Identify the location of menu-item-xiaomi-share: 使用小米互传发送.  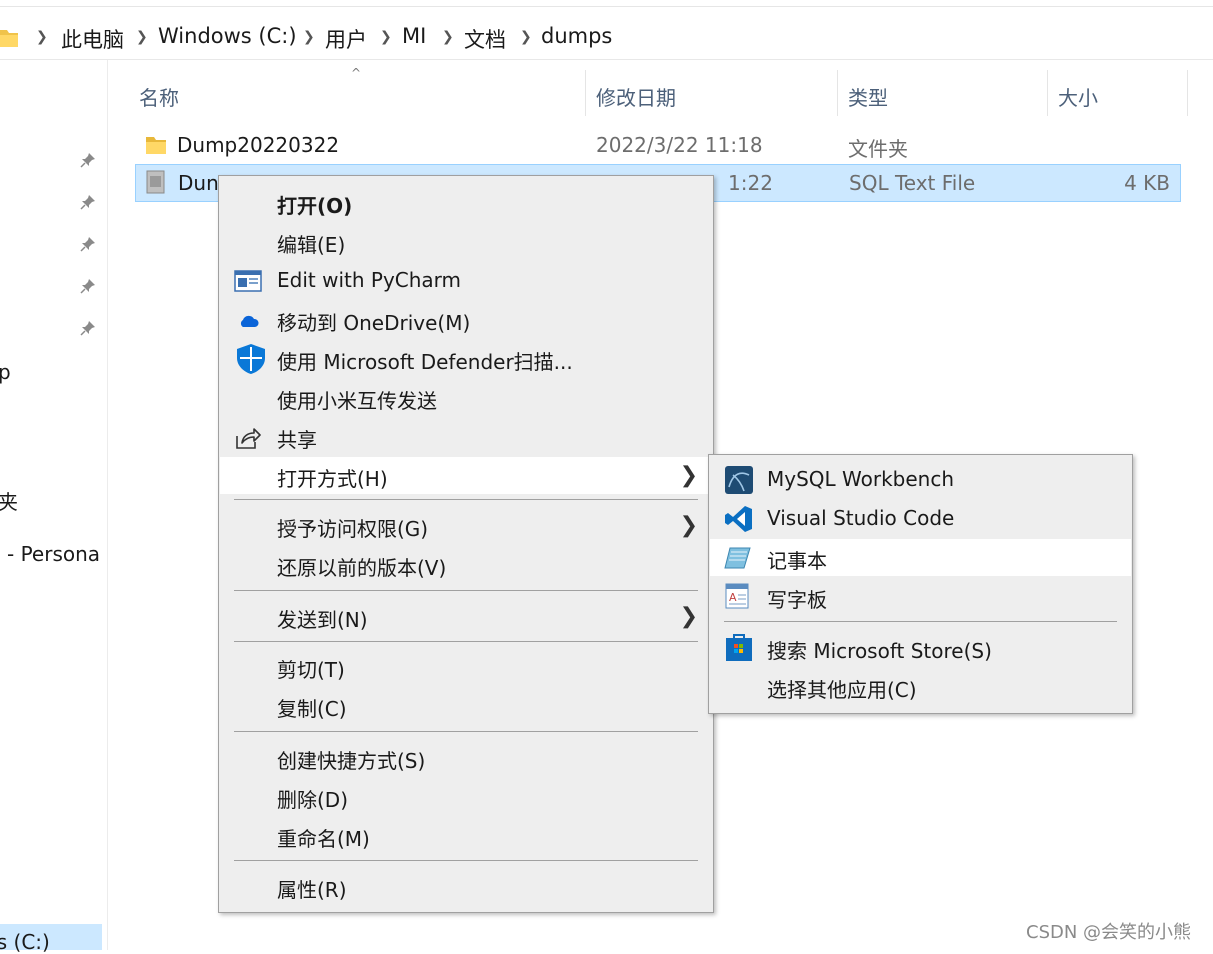
(466, 397).